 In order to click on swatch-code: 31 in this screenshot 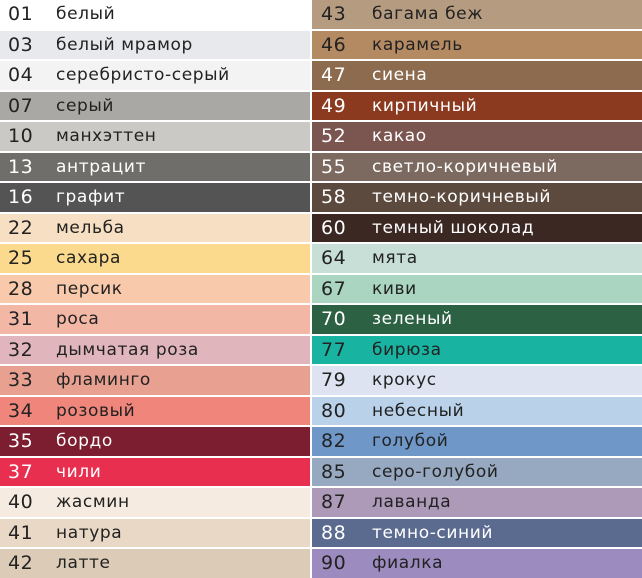, I will do `click(21, 319)`.